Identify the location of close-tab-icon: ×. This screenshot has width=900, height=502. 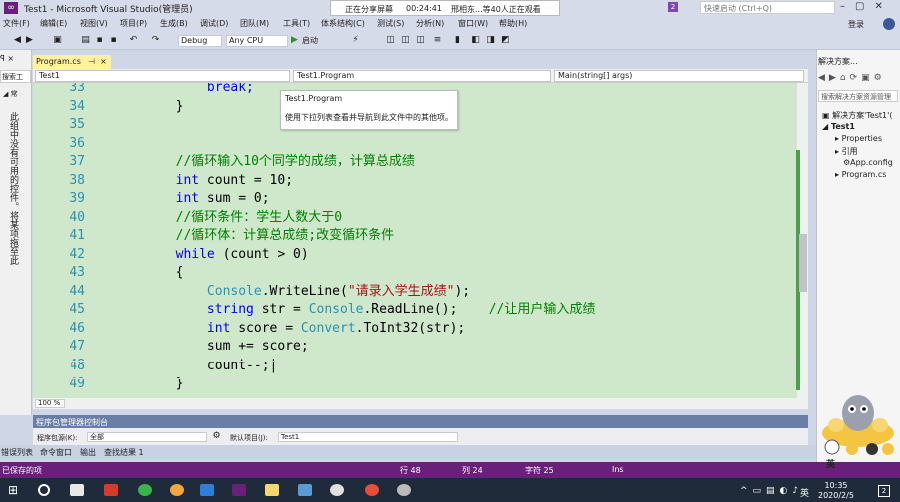
(103, 61).